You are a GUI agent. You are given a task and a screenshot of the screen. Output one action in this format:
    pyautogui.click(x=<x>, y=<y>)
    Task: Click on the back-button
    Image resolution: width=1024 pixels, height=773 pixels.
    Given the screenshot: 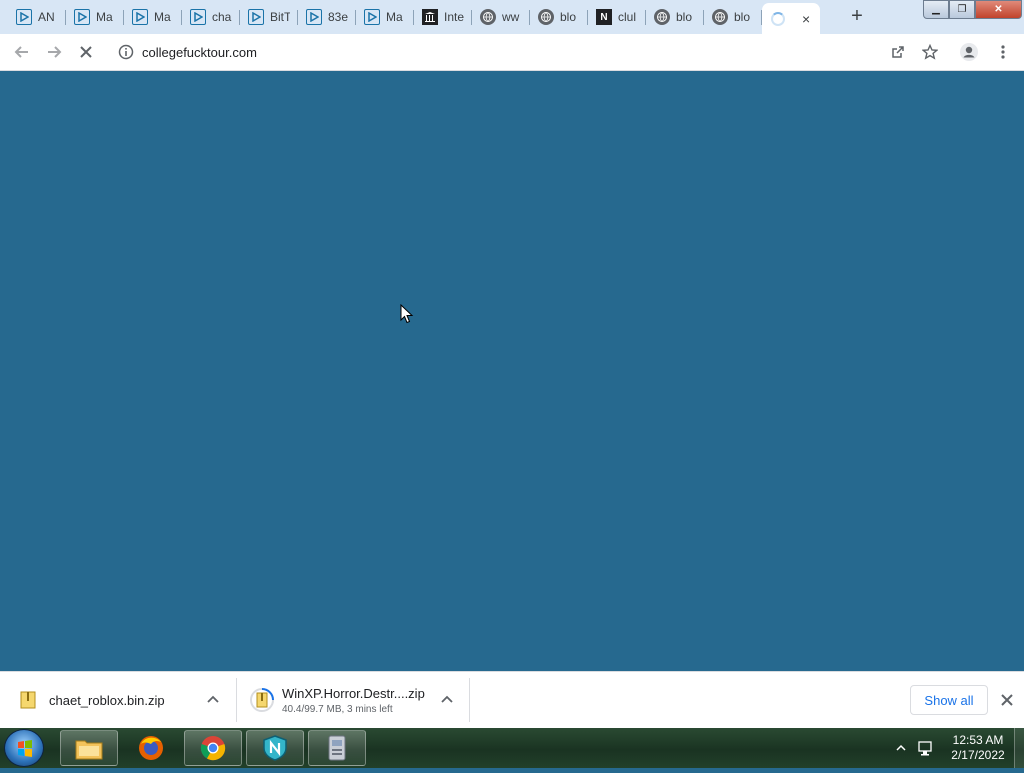 What is the action you would take?
    pyautogui.click(x=22, y=52)
    